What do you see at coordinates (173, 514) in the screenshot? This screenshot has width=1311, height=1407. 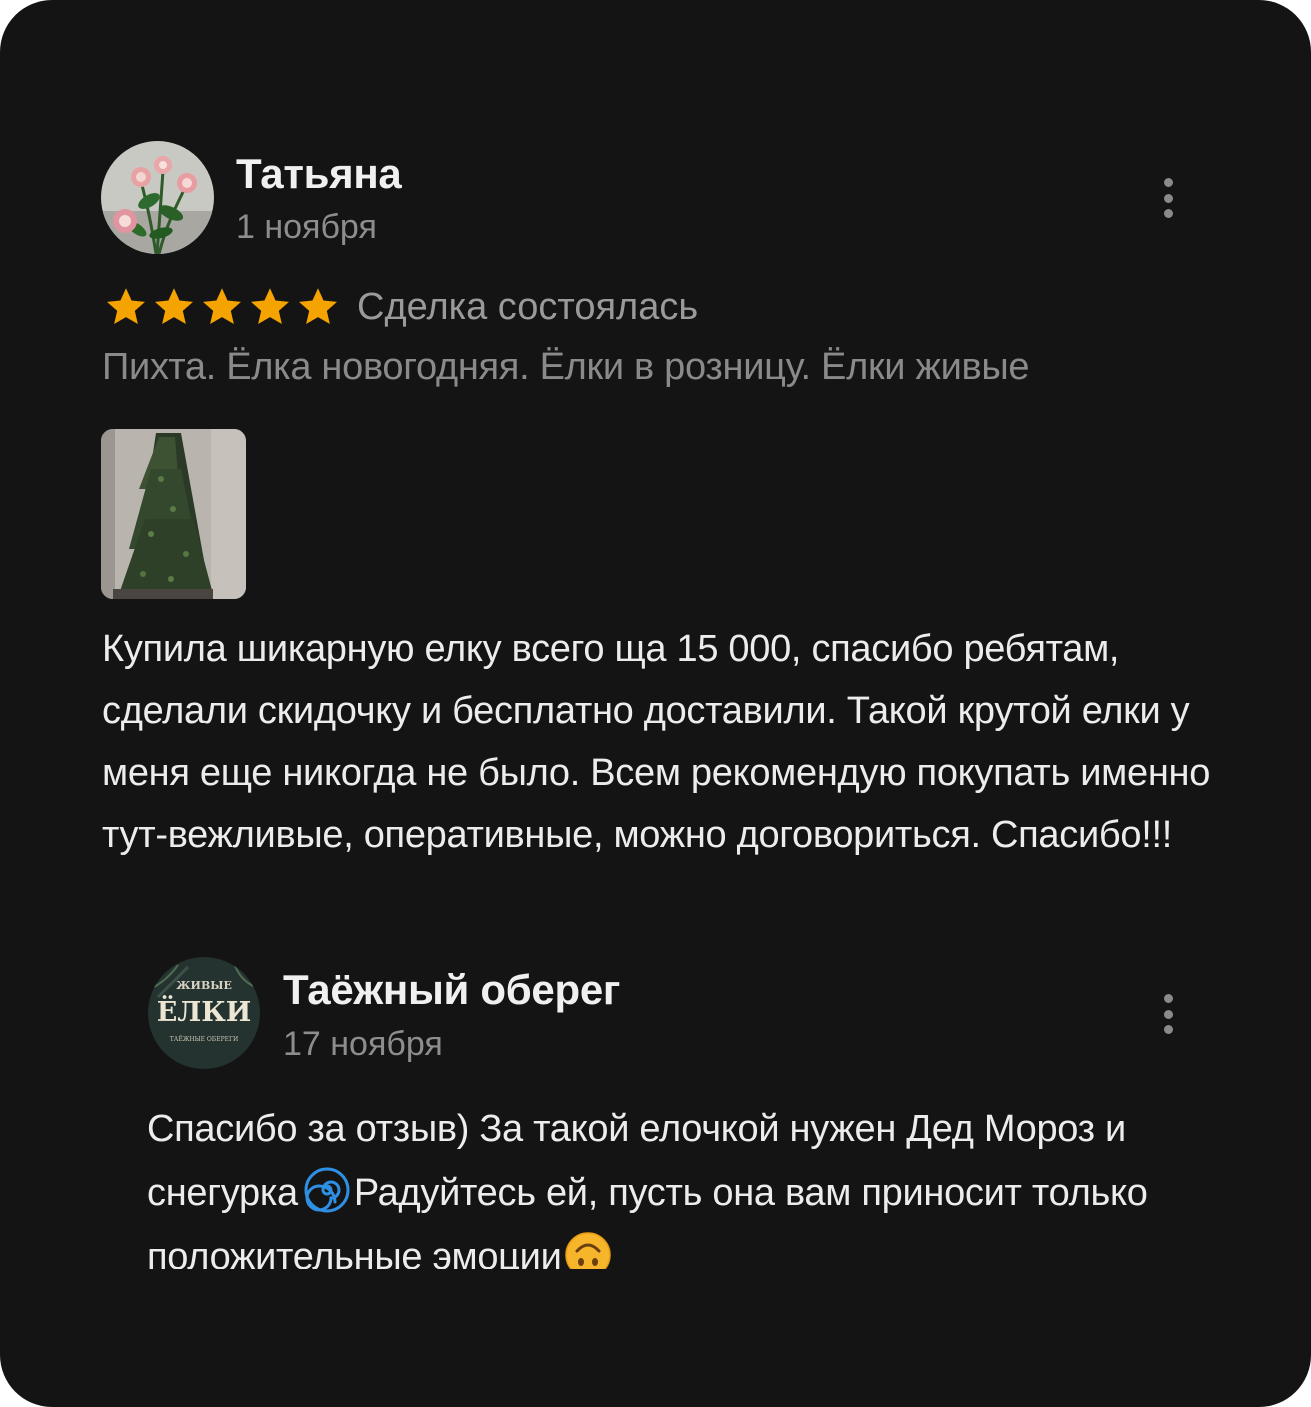 I see `review-photo` at bounding box center [173, 514].